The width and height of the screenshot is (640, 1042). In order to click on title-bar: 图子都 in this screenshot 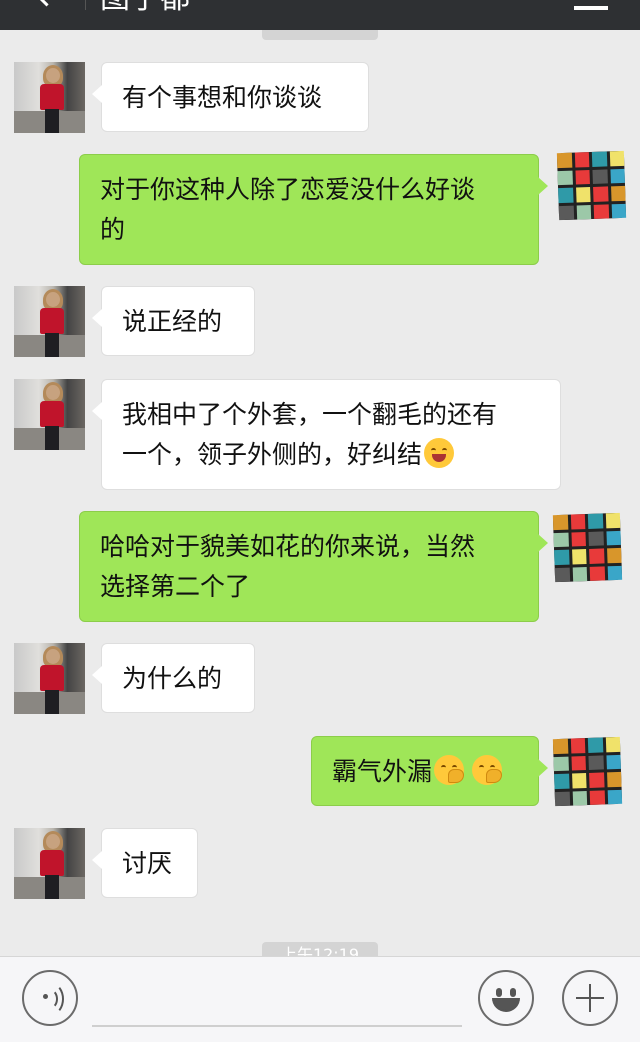, I will do `click(320, 15)`.